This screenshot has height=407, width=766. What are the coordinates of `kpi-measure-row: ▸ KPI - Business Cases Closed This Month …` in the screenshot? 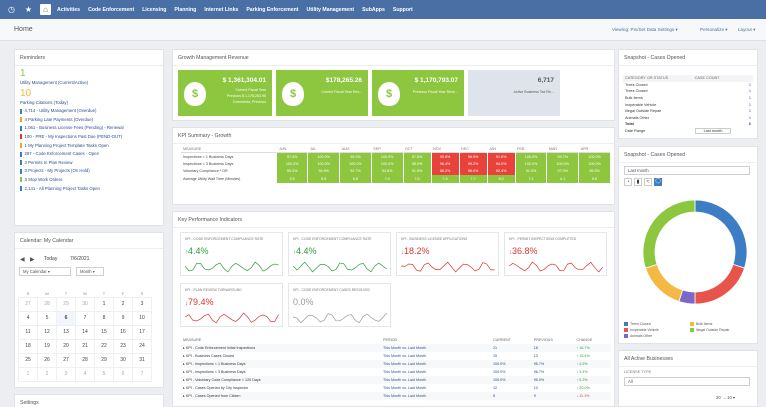 It's located at (396, 356).